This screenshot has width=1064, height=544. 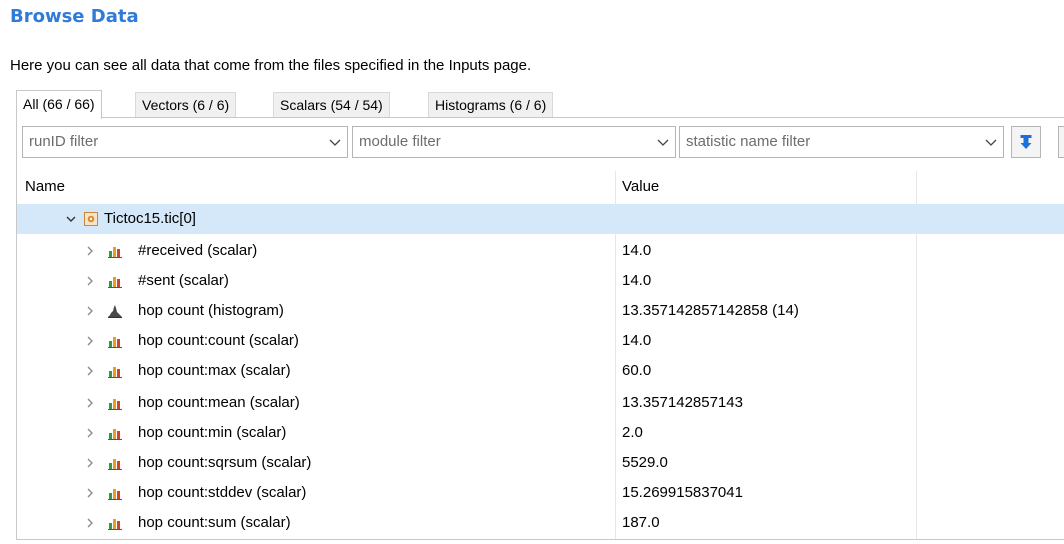 What do you see at coordinates (540, 341) in the screenshot?
I see `tree-row: hop count:count (scalar) 14.0` at bounding box center [540, 341].